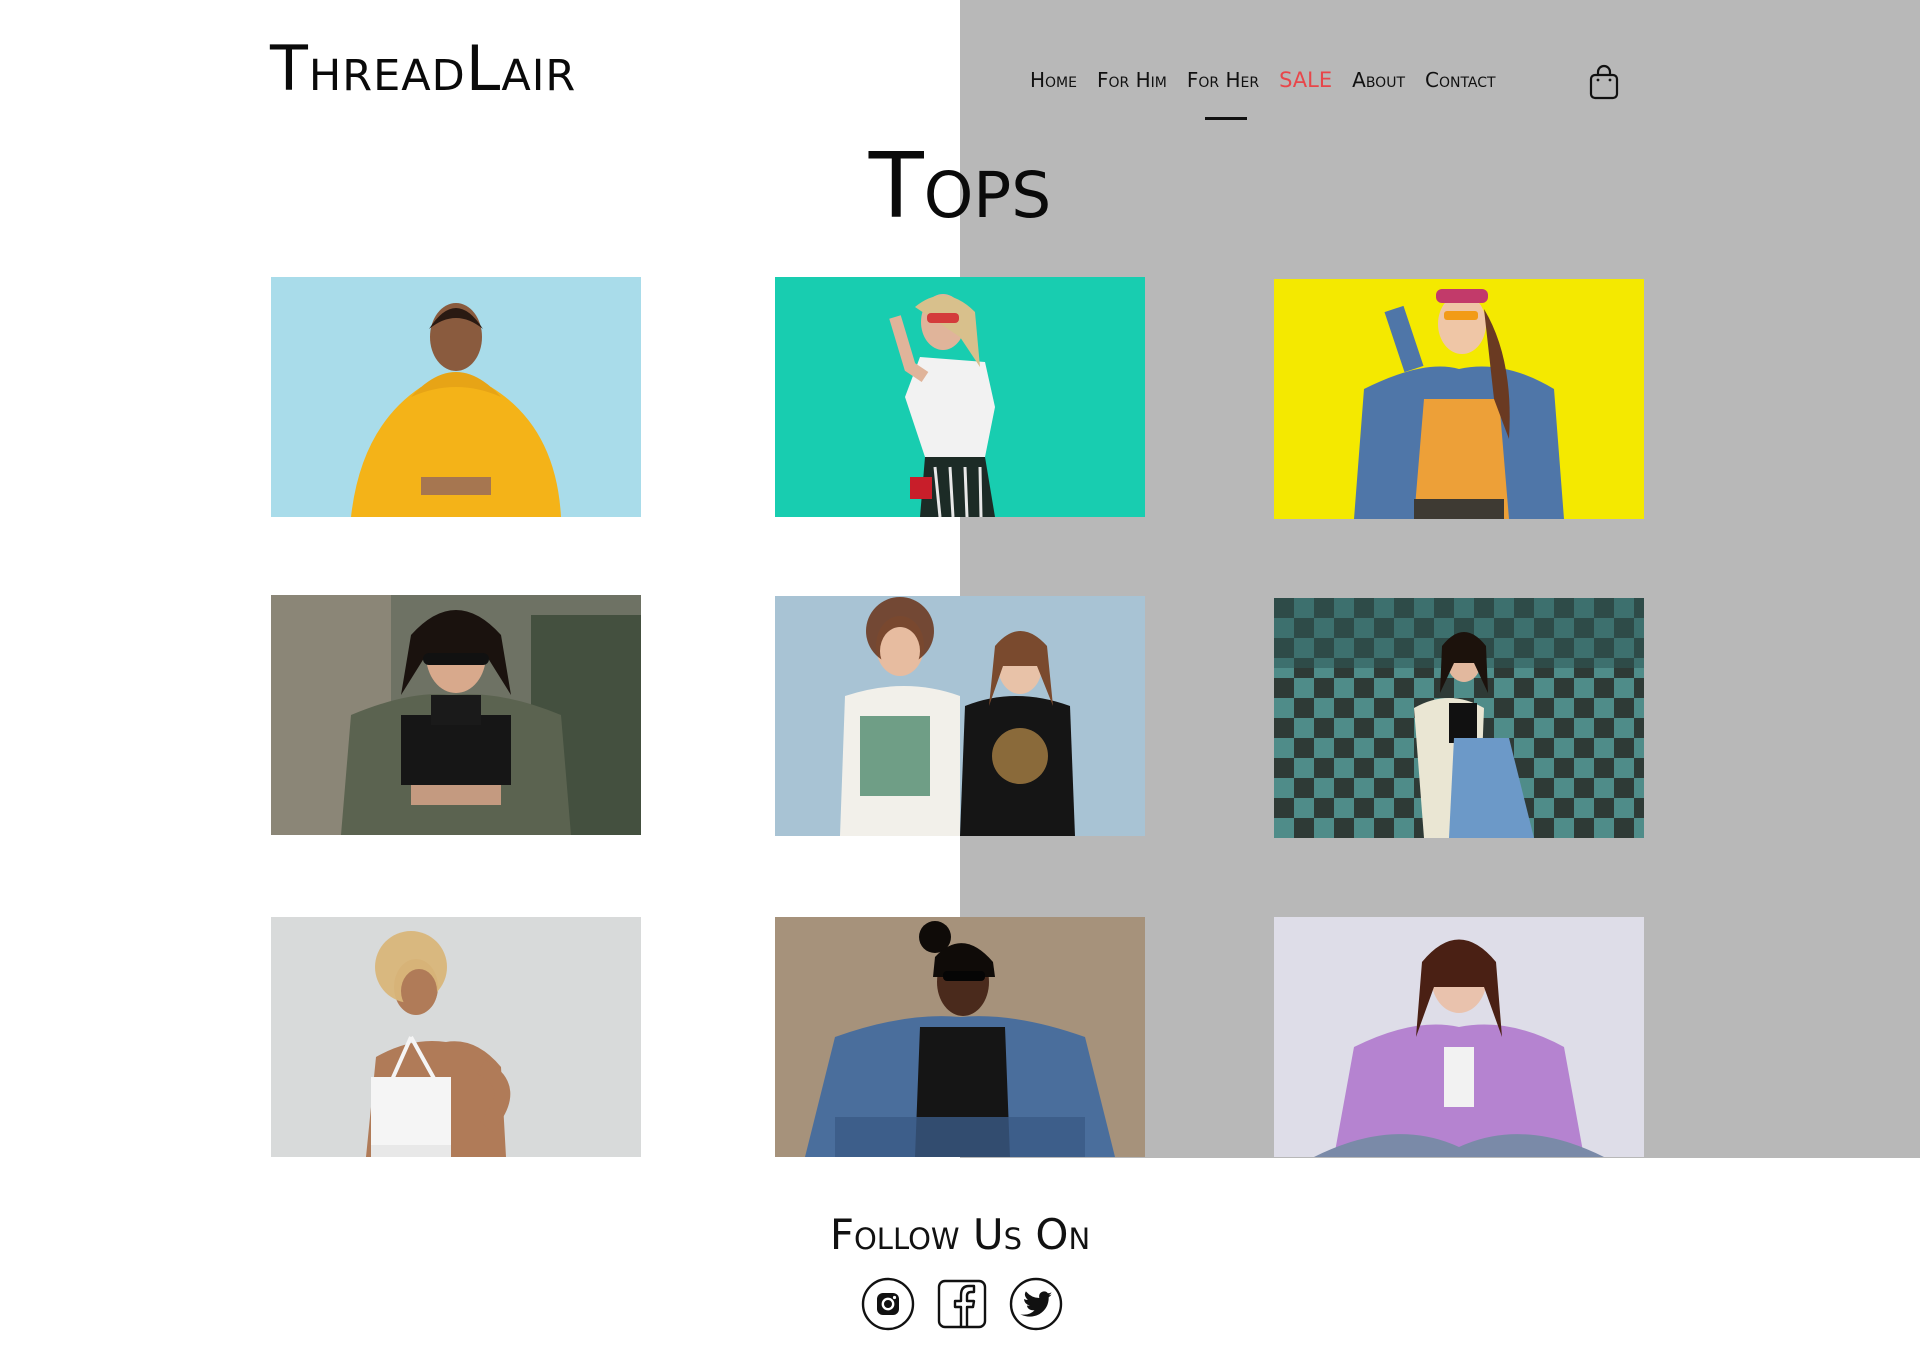  What do you see at coordinates (1460, 80) in the screenshot?
I see `nav-contact: Contact` at bounding box center [1460, 80].